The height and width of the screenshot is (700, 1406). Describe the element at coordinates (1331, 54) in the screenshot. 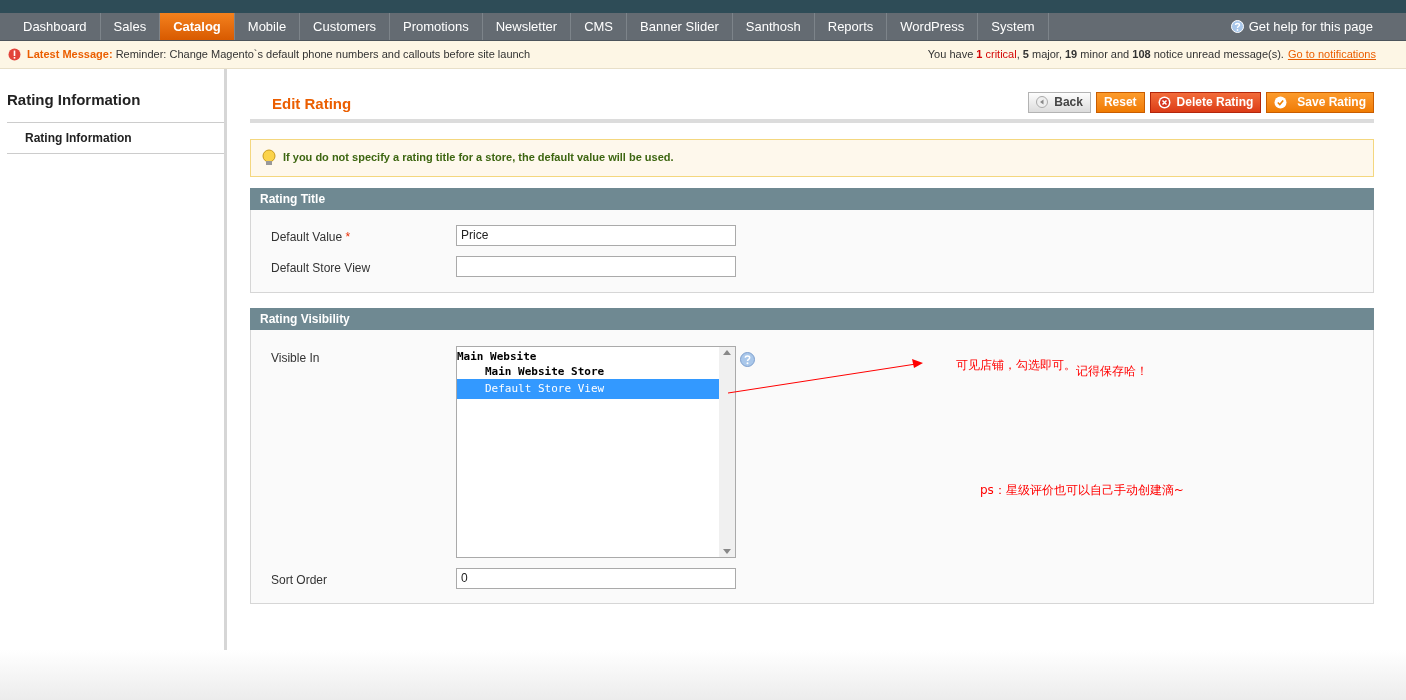

I see `notifications-link: Go to notifications` at that location.